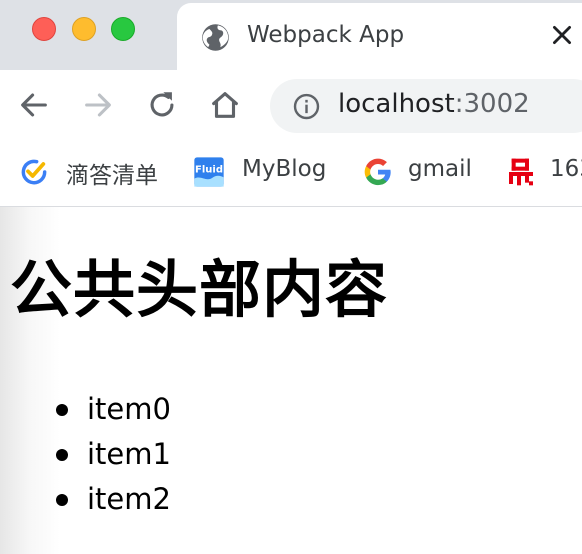  What do you see at coordinates (566, 169) in the screenshot?
I see `bookmark-label: 163` at bounding box center [566, 169].